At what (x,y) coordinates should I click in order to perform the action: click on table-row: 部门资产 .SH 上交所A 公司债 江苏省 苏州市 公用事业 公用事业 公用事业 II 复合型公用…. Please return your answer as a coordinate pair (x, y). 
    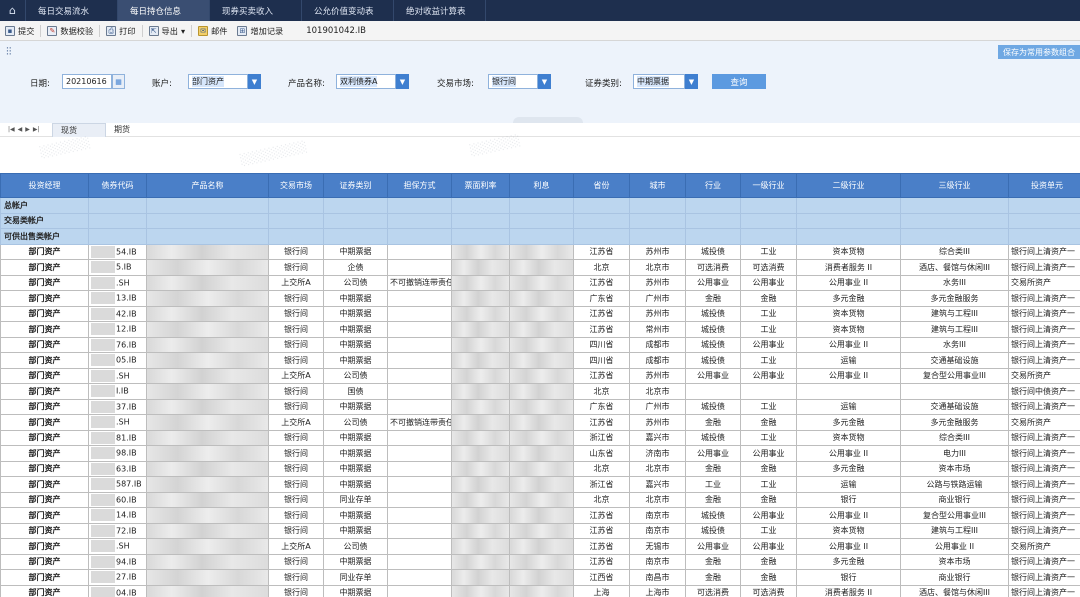
    Looking at the image, I should click on (540, 375).